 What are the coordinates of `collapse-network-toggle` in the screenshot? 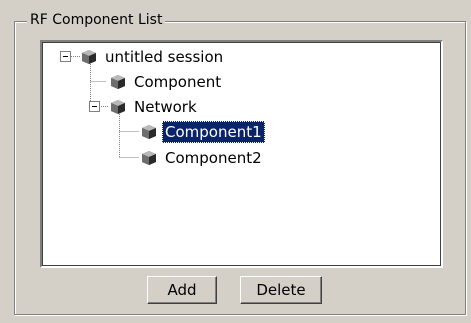 It's located at (94, 106).